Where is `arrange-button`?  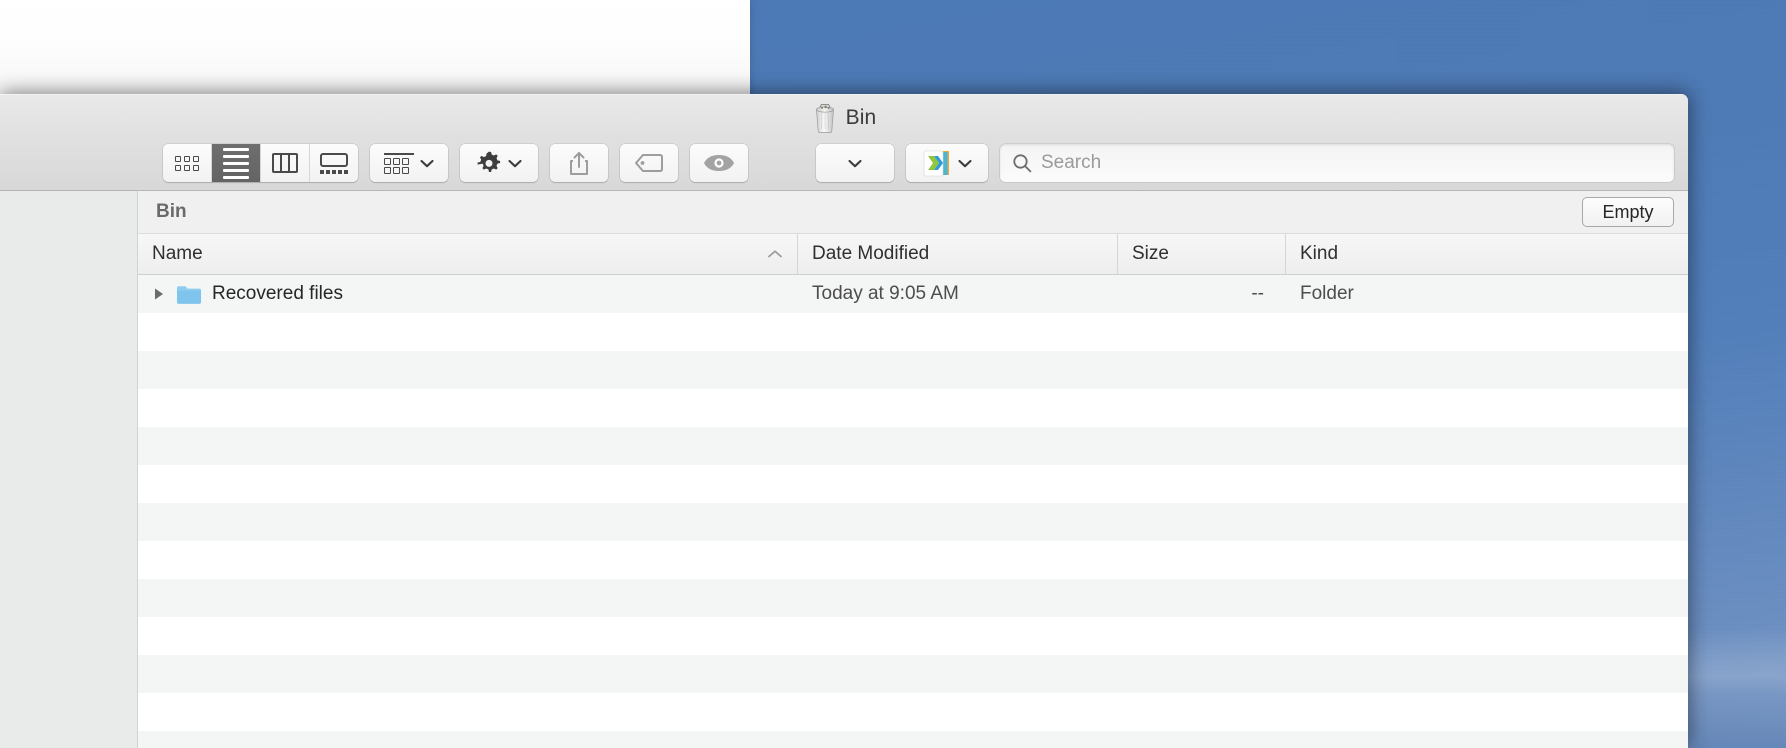 arrange-button is located at coordinates (409, 163).